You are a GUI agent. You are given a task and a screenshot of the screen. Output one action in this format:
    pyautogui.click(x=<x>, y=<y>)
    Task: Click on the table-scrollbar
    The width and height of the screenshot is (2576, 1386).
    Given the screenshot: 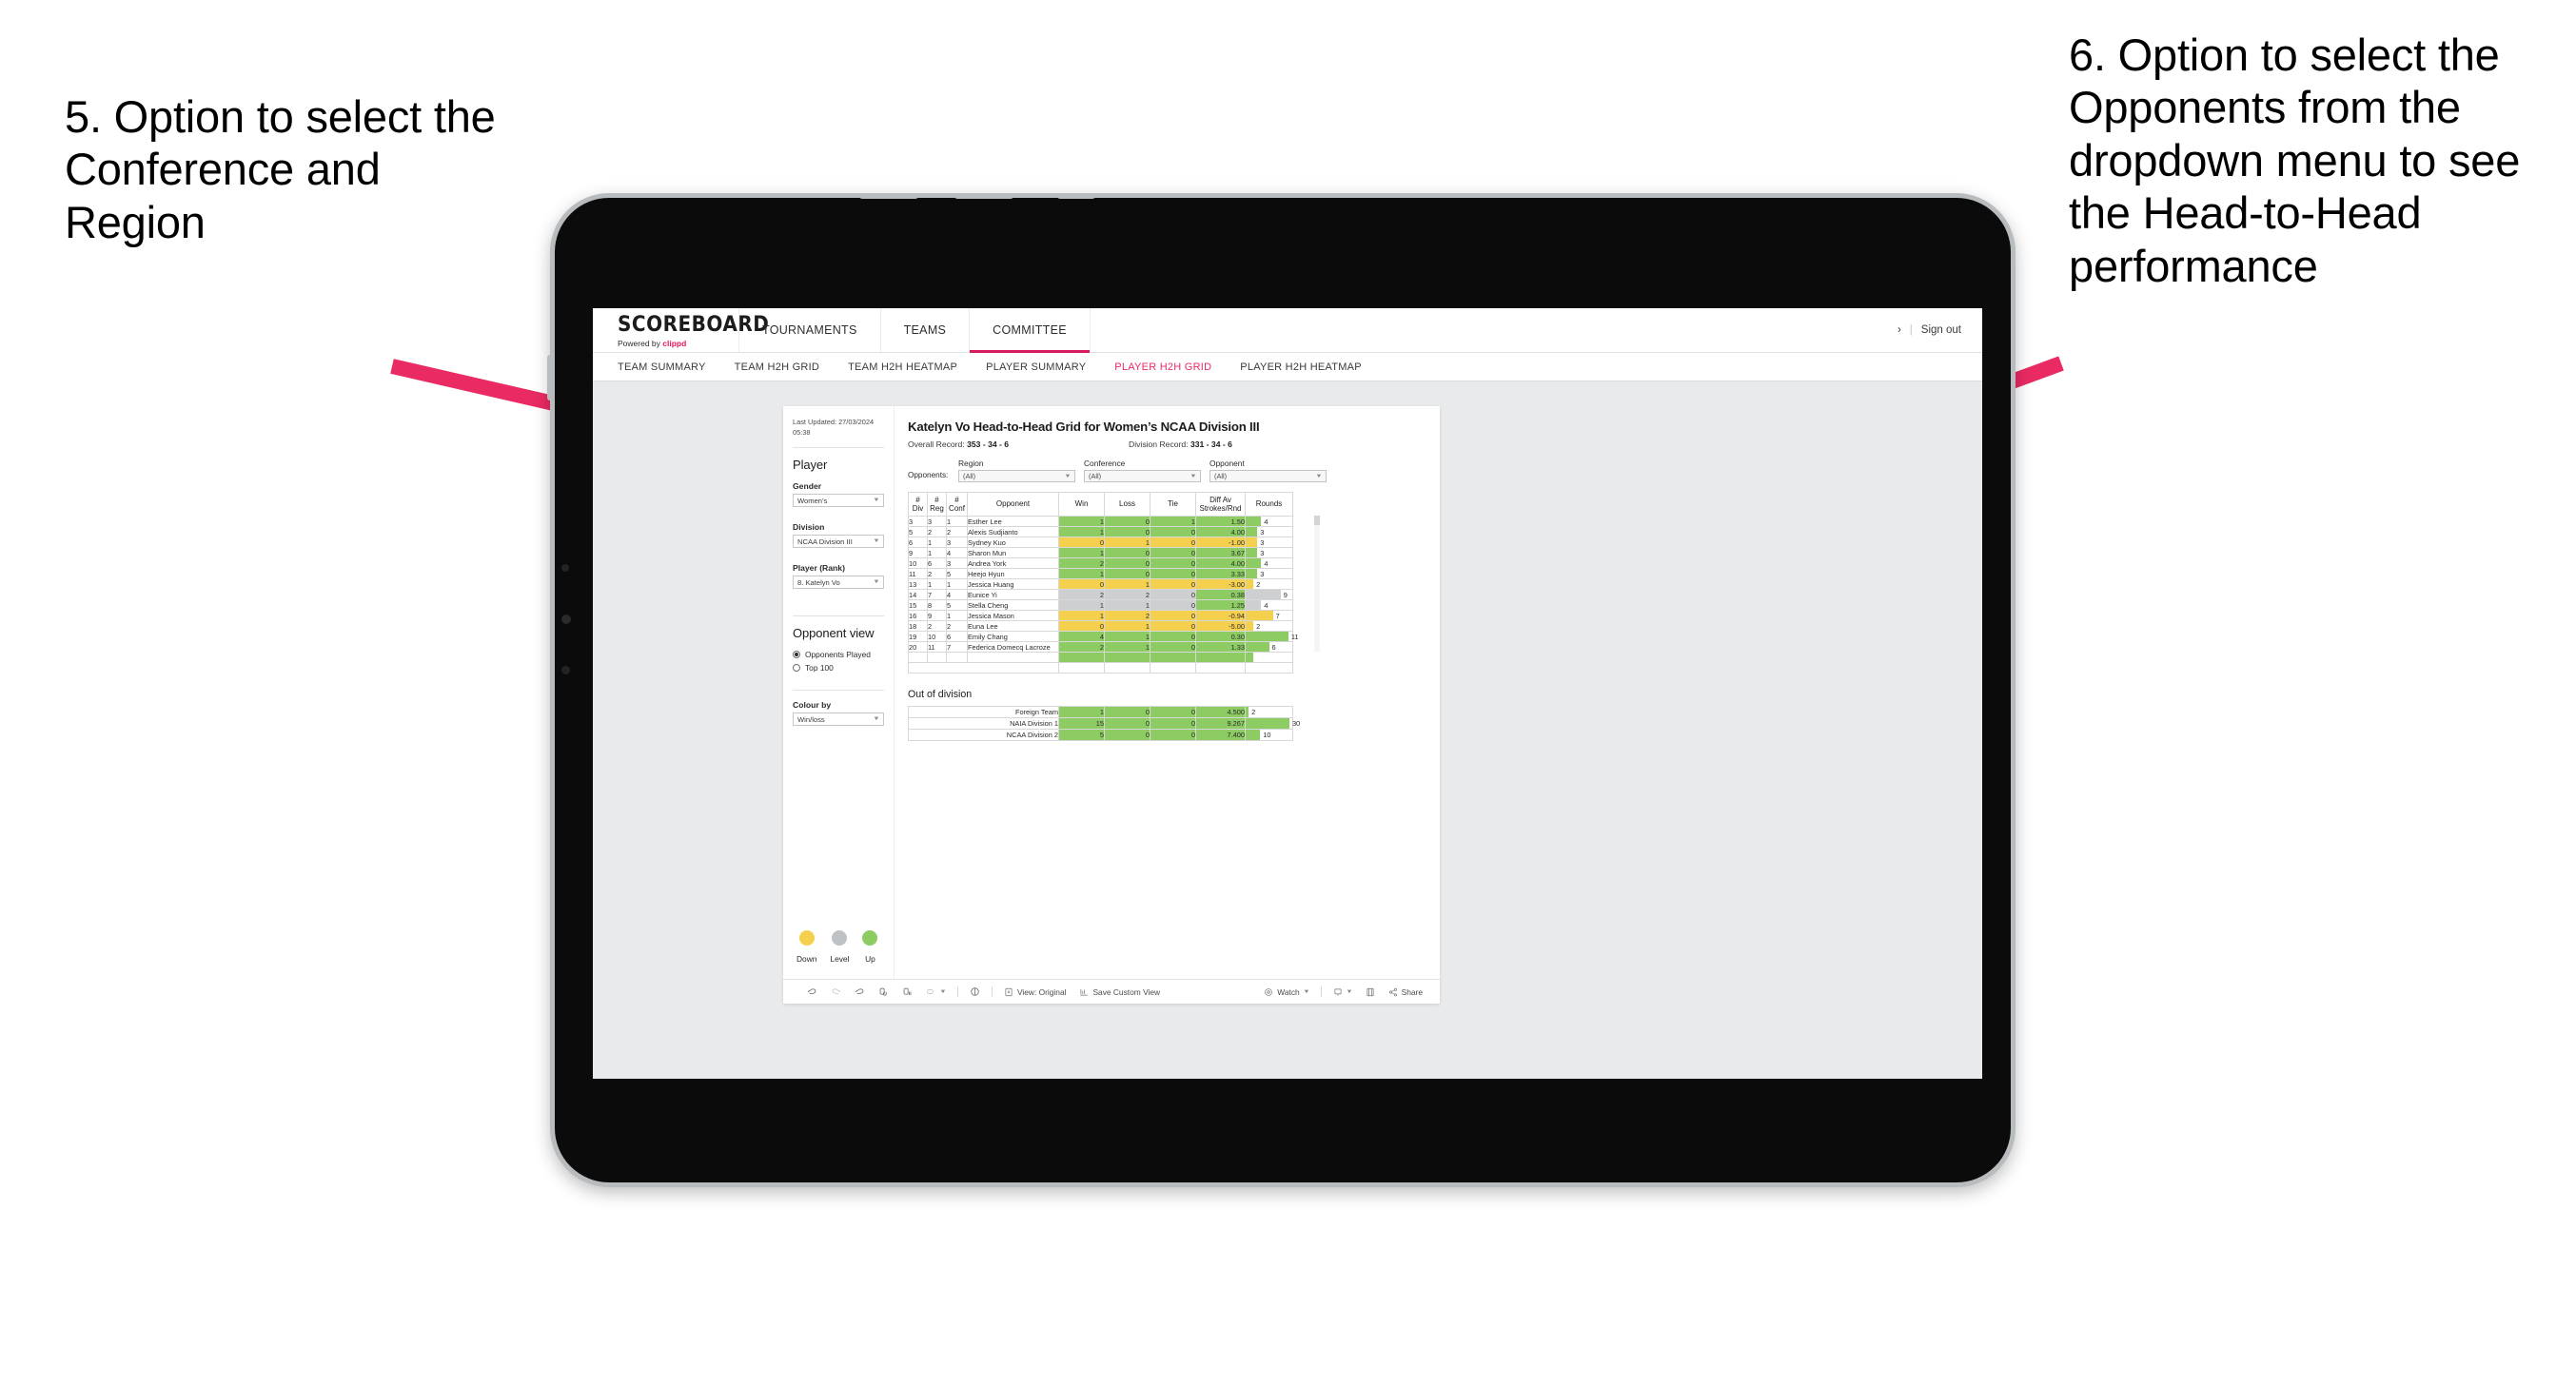 What is the action you would take?
    pyautogui.click(x=1317, y=584)
    